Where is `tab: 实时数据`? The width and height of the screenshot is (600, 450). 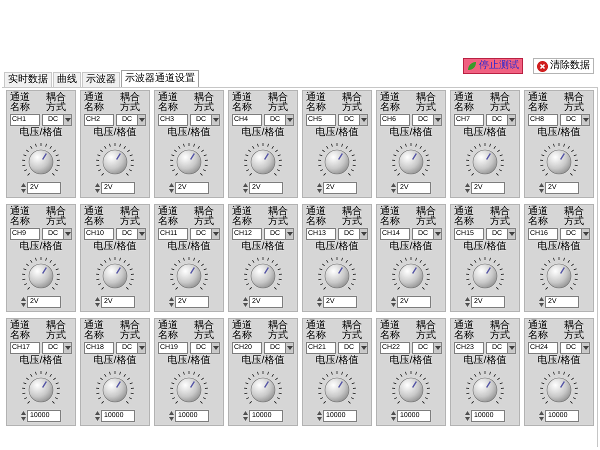 tab: 实时数据 is located at coordinates (28, 79).